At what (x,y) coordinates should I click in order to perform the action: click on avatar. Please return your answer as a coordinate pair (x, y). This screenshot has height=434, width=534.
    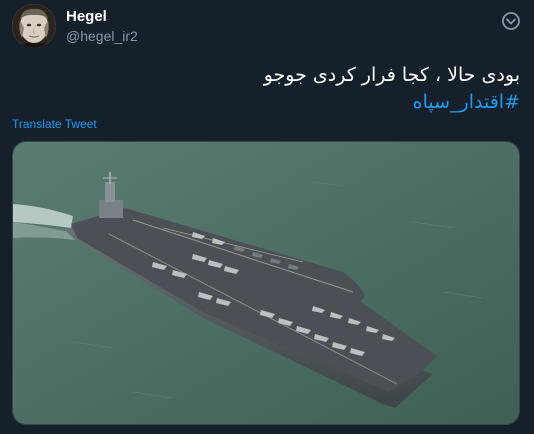
    Looking at the image, I should click on (34, 26).